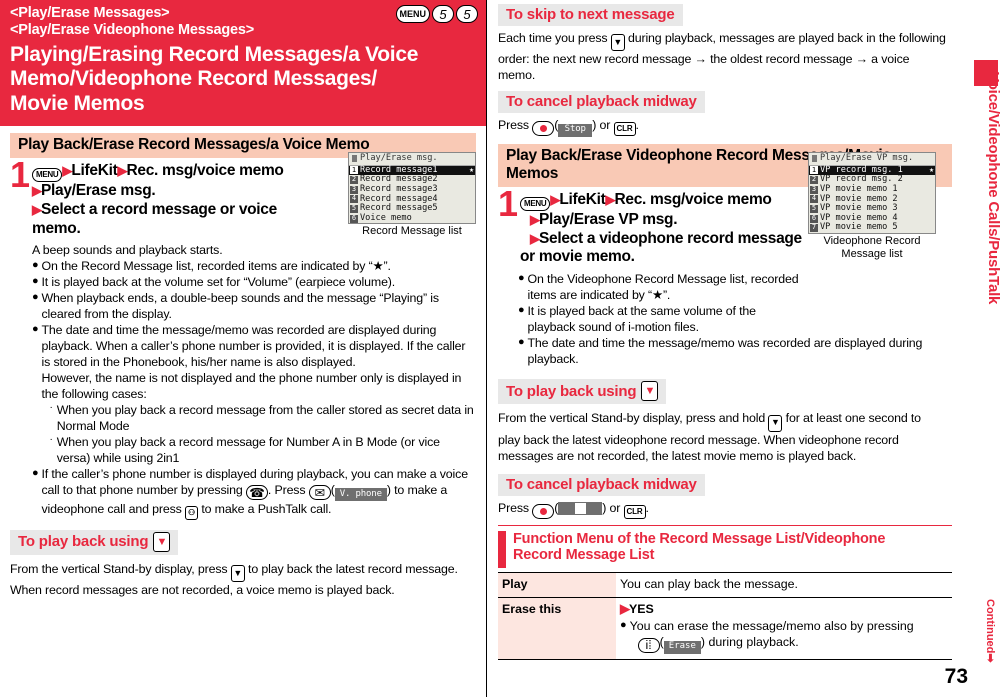 Image resolution: width=1004 pixels, height=697 pixels. I want to click on numeric-key-5b-icon: 5, so click(467, 14).